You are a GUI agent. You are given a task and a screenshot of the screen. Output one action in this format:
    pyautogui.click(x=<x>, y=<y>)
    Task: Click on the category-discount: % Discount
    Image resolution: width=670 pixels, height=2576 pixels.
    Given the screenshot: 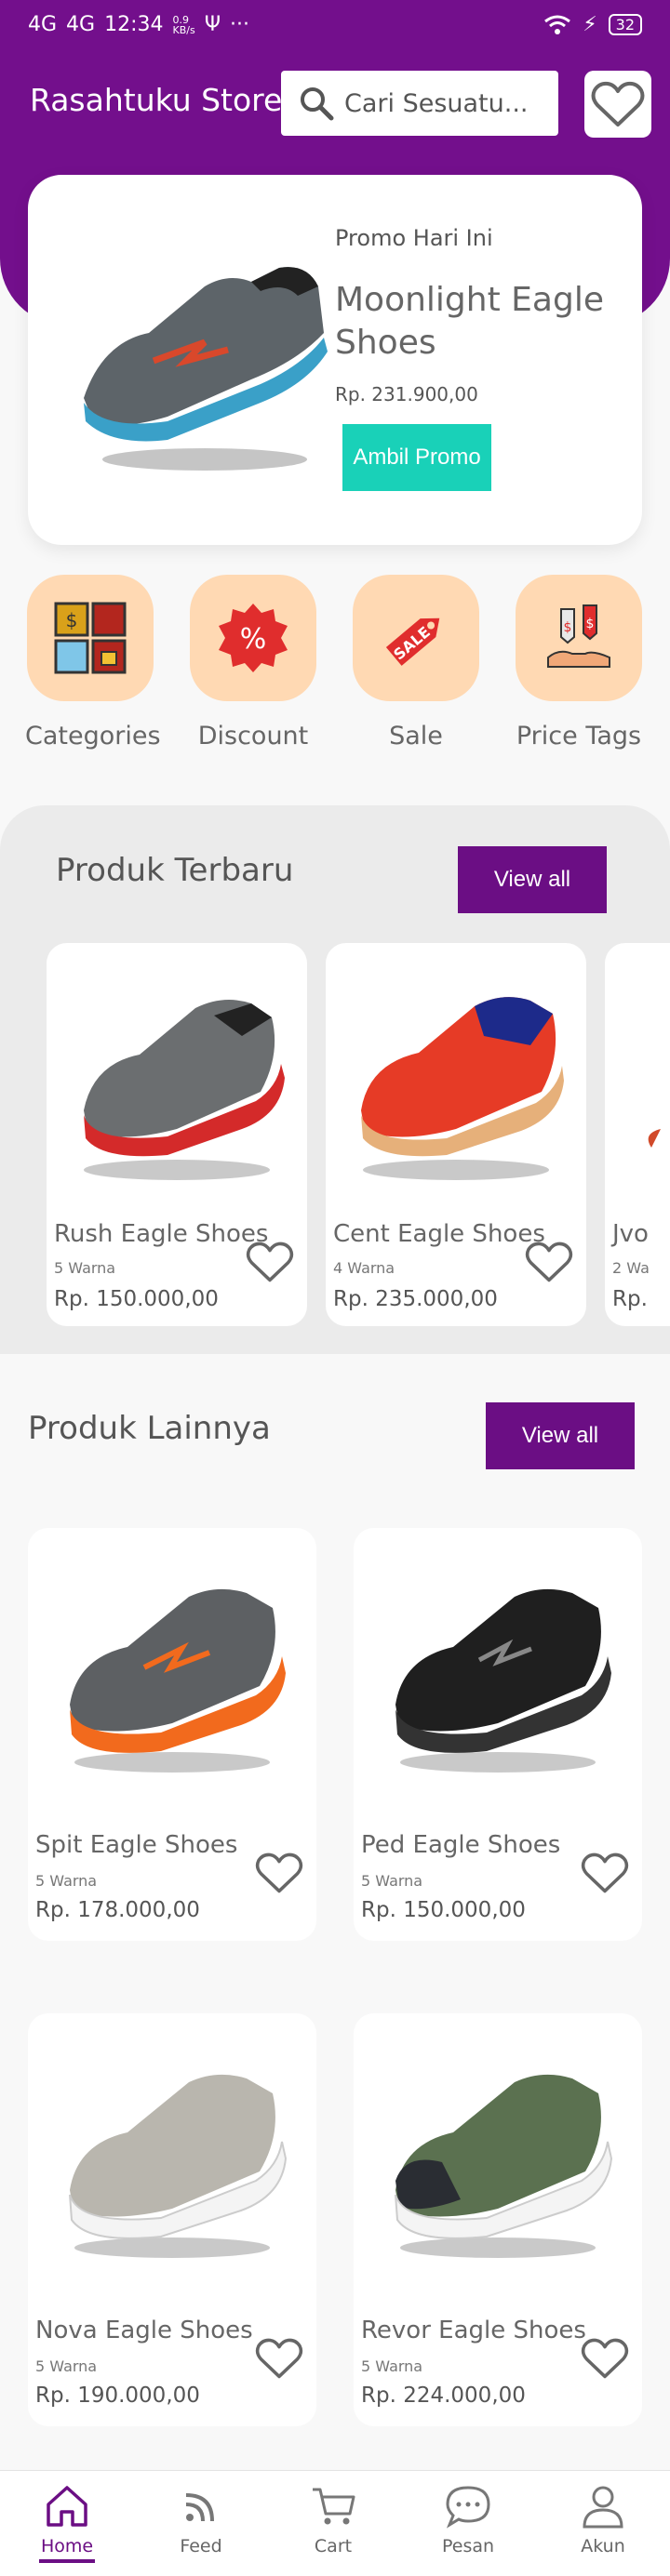 What is the action you would take?
    pyautogui.click(x=253, y=662)
    